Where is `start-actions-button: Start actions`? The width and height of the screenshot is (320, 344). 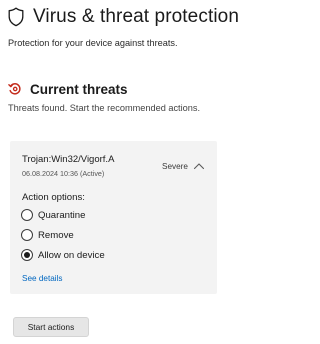
start-actions-button: Start actions is located at coordinates (51, 327).